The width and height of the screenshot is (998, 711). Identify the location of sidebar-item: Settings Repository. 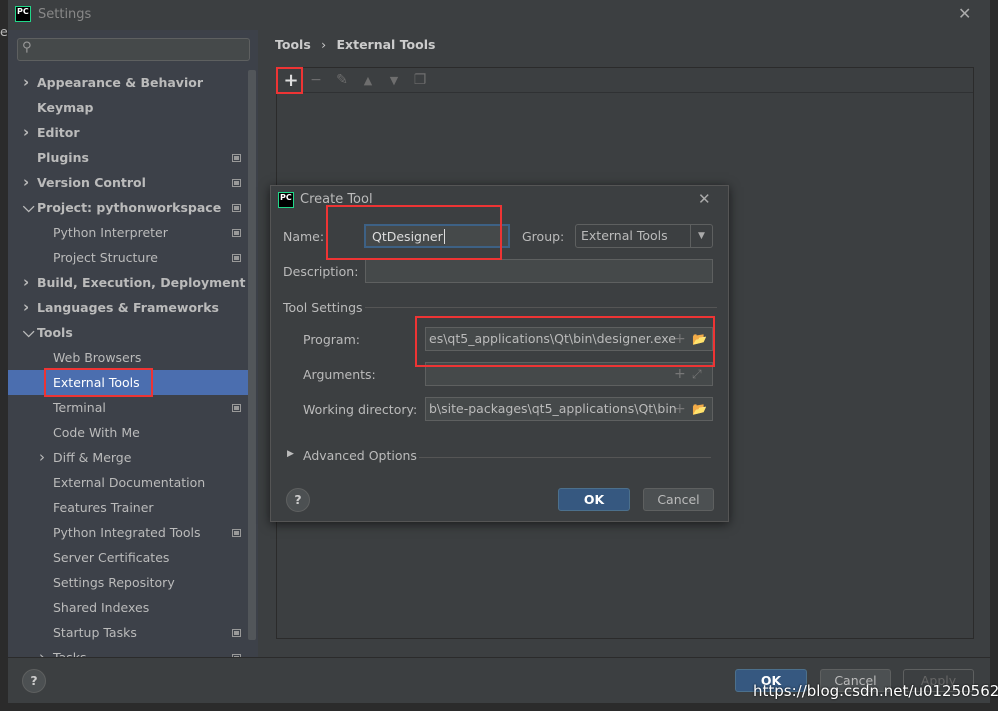
(128, 582).